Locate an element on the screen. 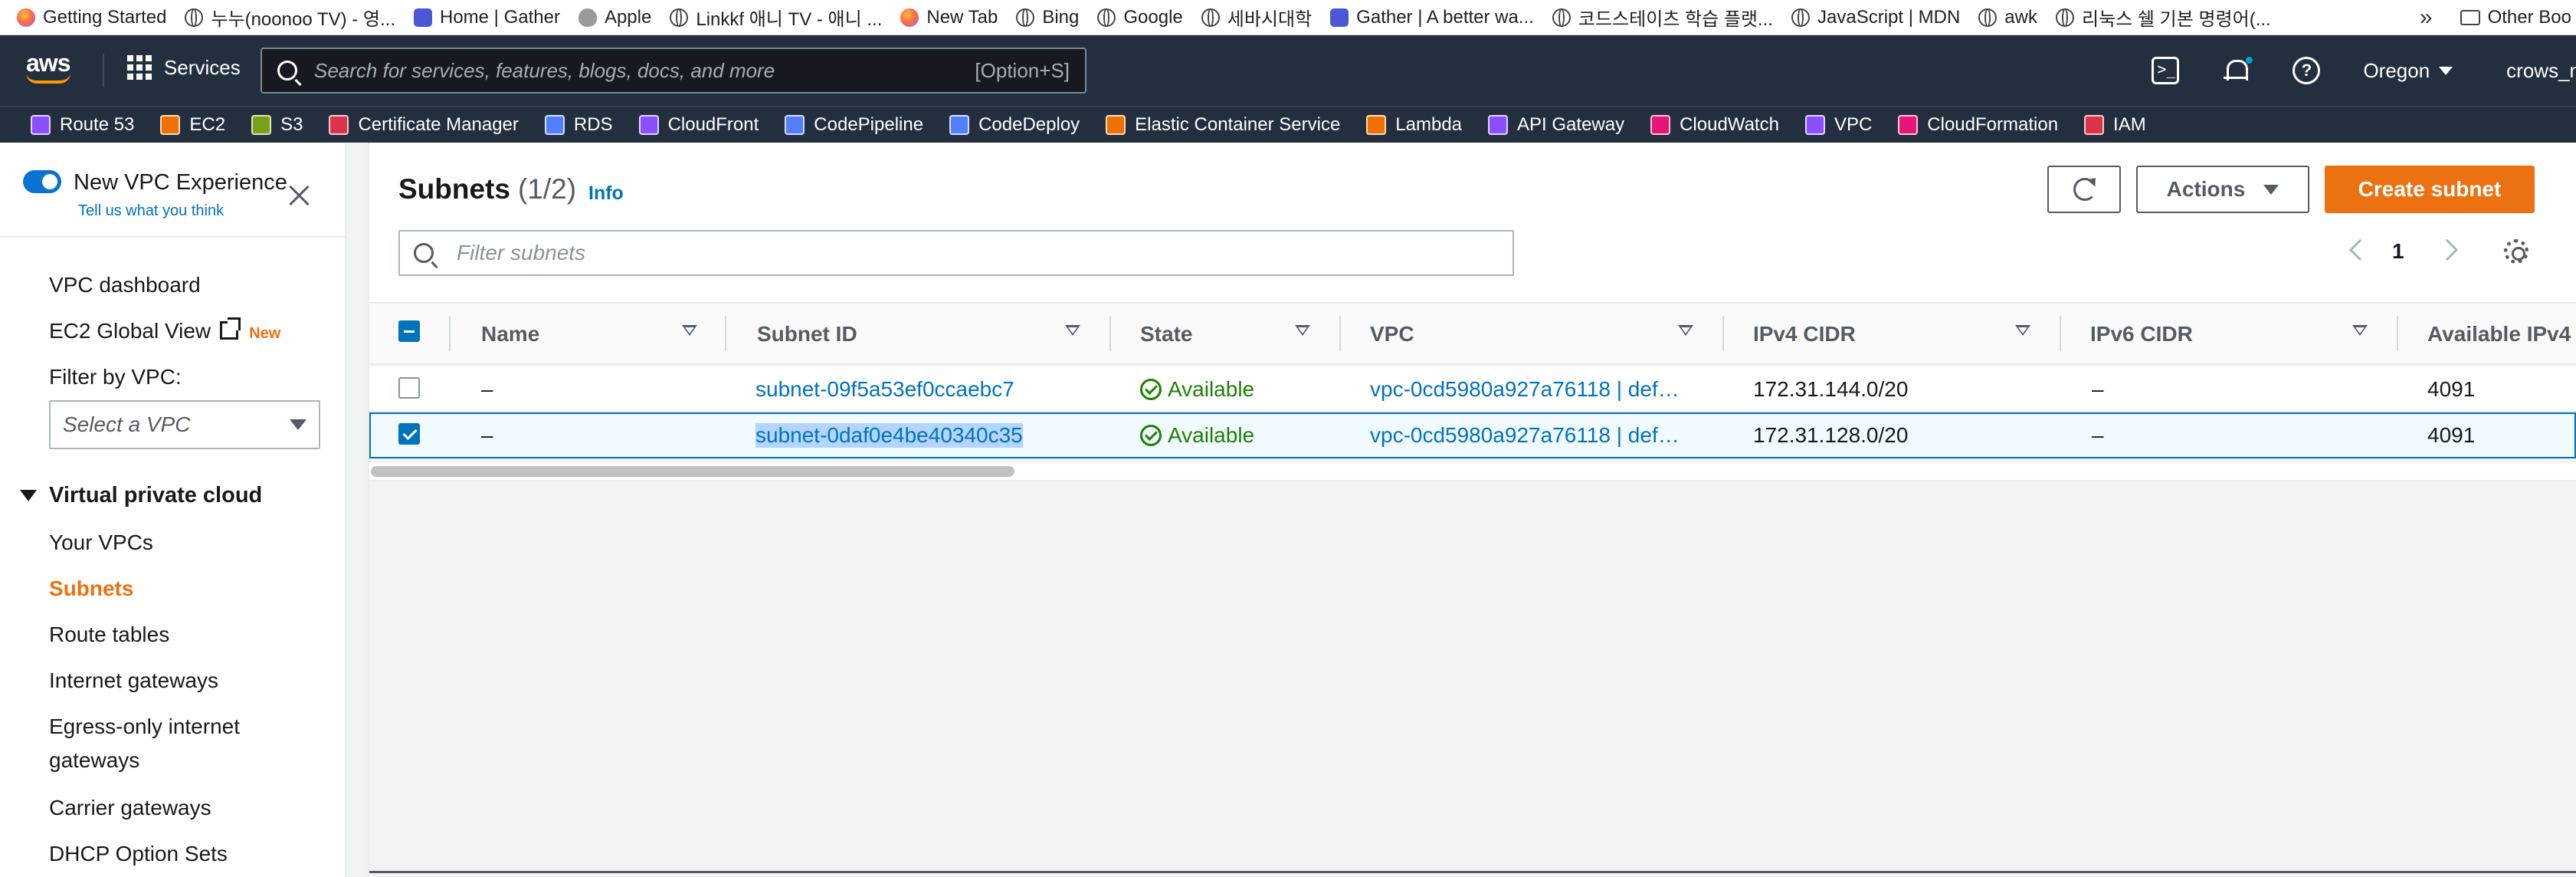 This screenshot has height=877, width=2576. scrollbar-thumb is located at coordinates (693, 471).